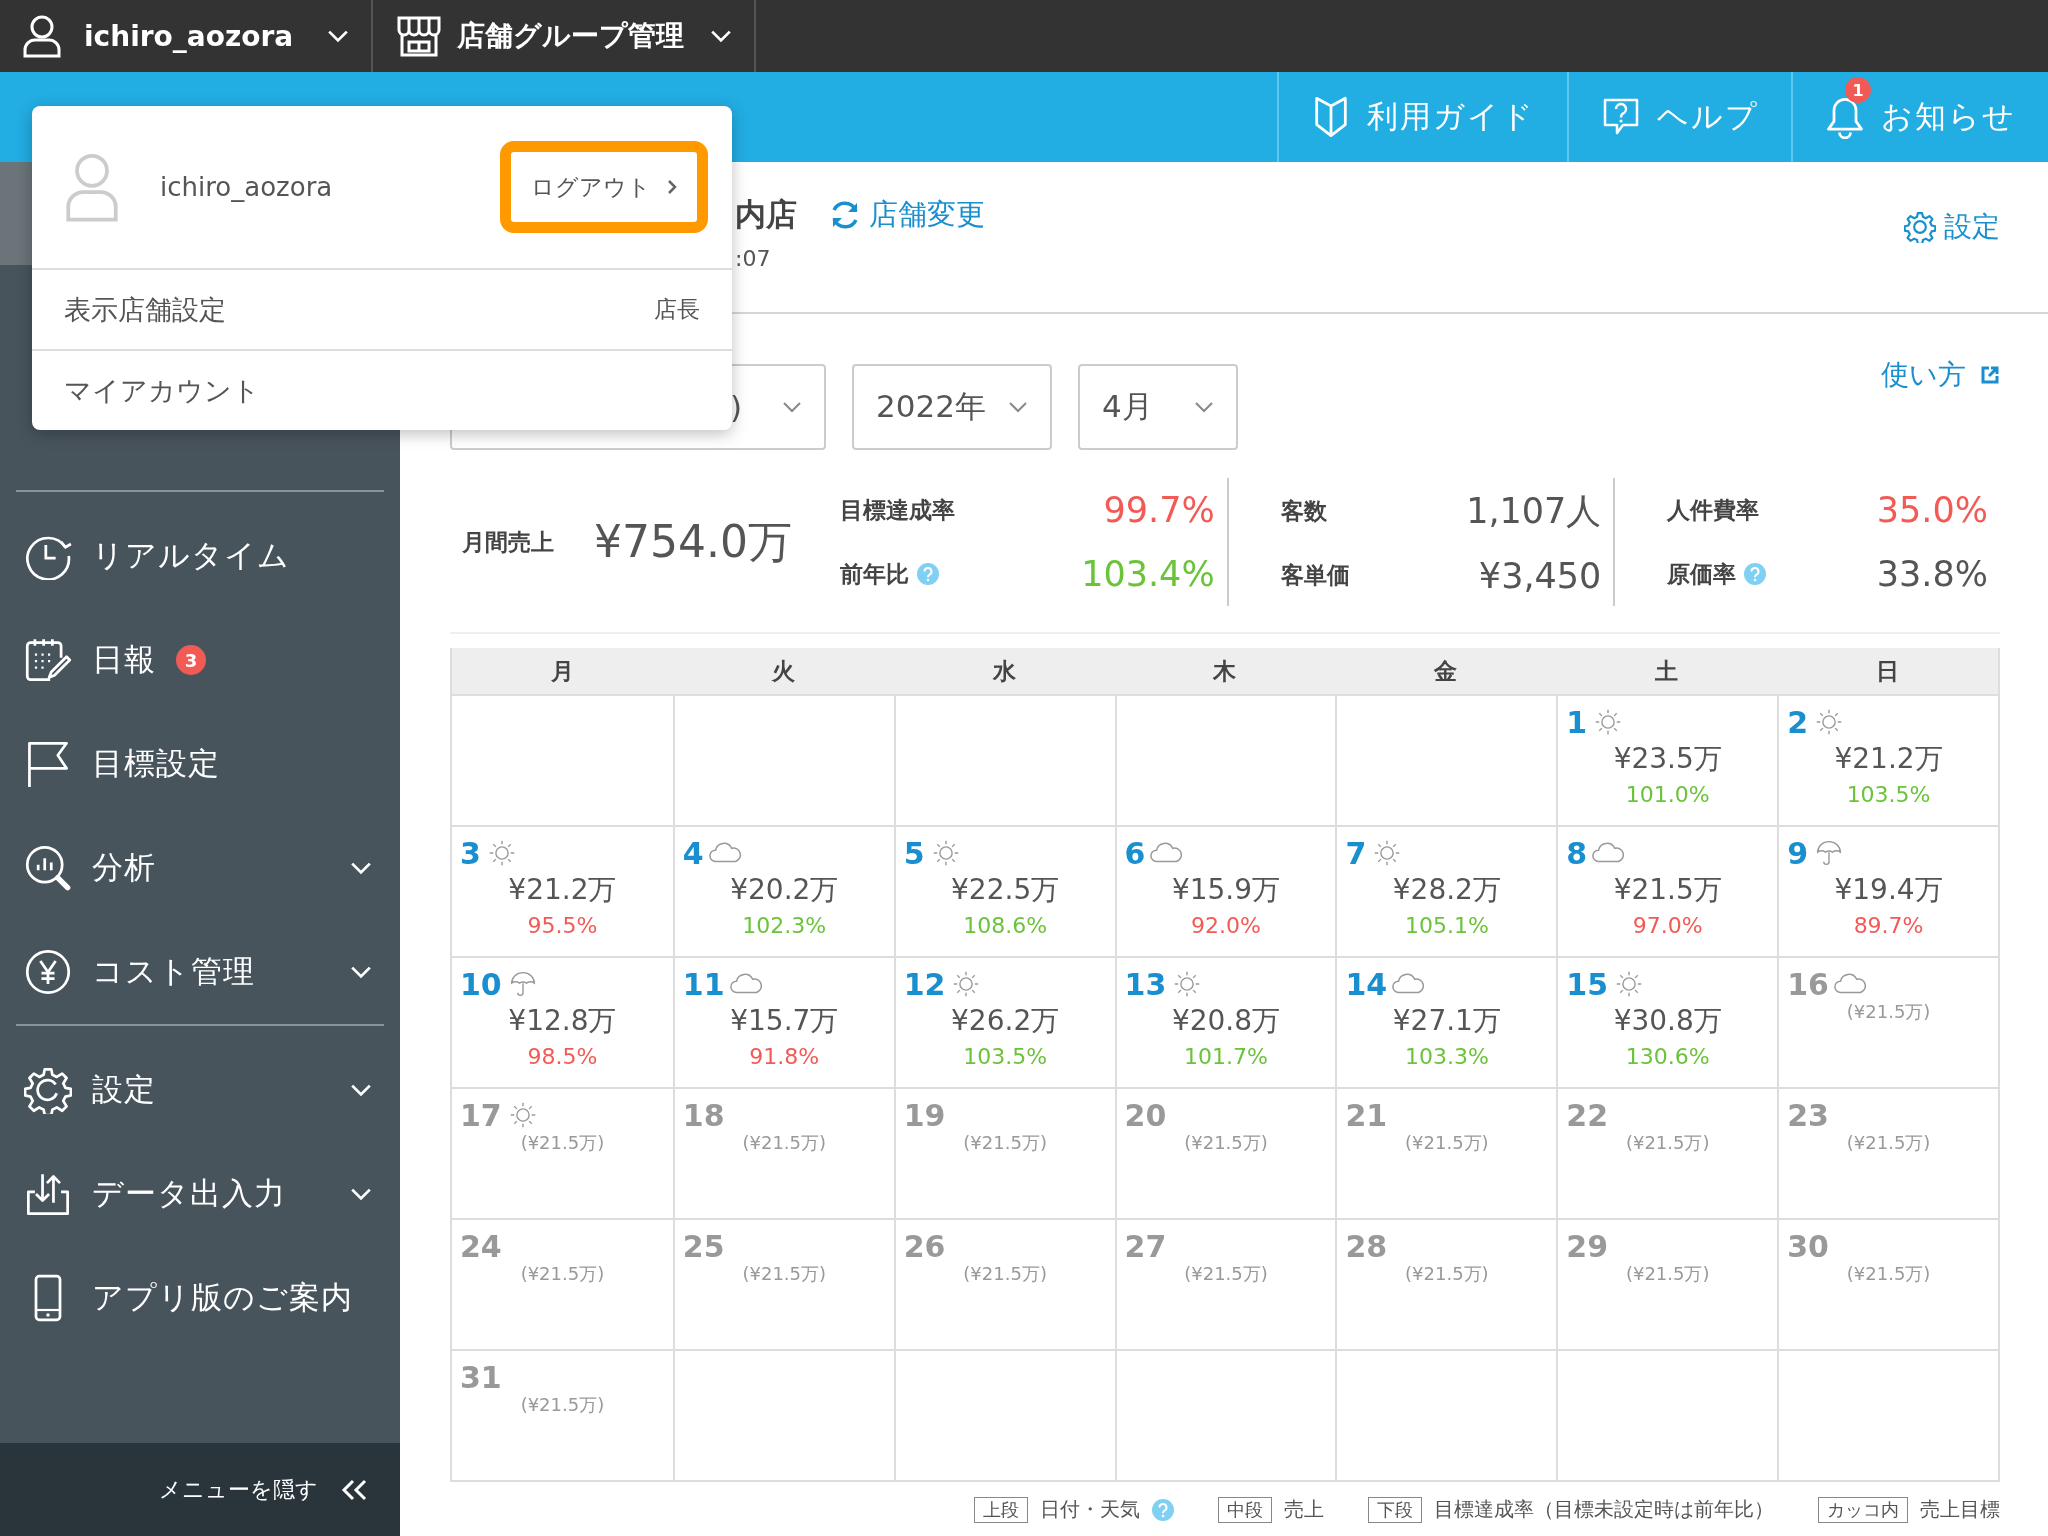 The height and width of the screenshot is (1536, 2048). I want to click on sidebar-item: リアルタイム, so click(200, 556).